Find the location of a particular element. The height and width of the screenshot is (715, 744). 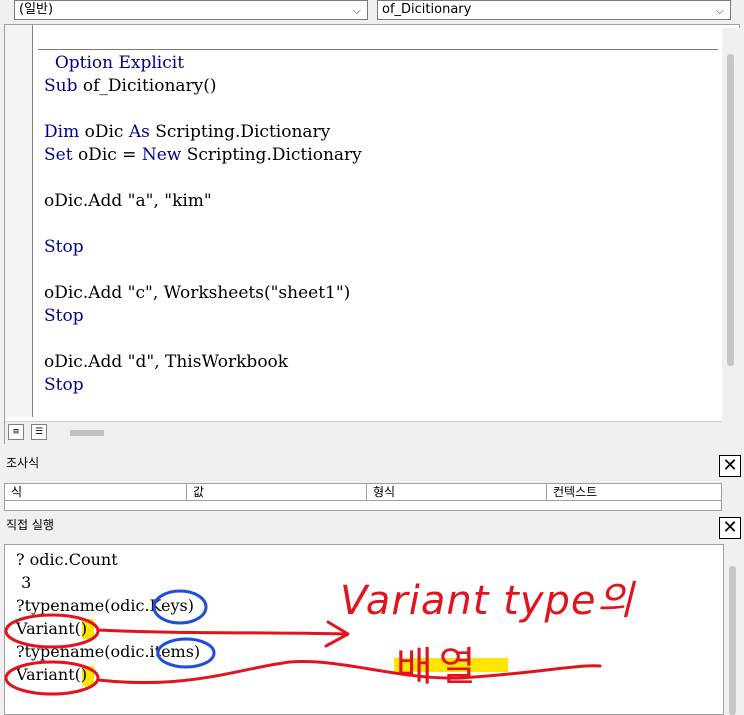

object-combo: (일반) ⌵ is located at coordinates (191, 10).